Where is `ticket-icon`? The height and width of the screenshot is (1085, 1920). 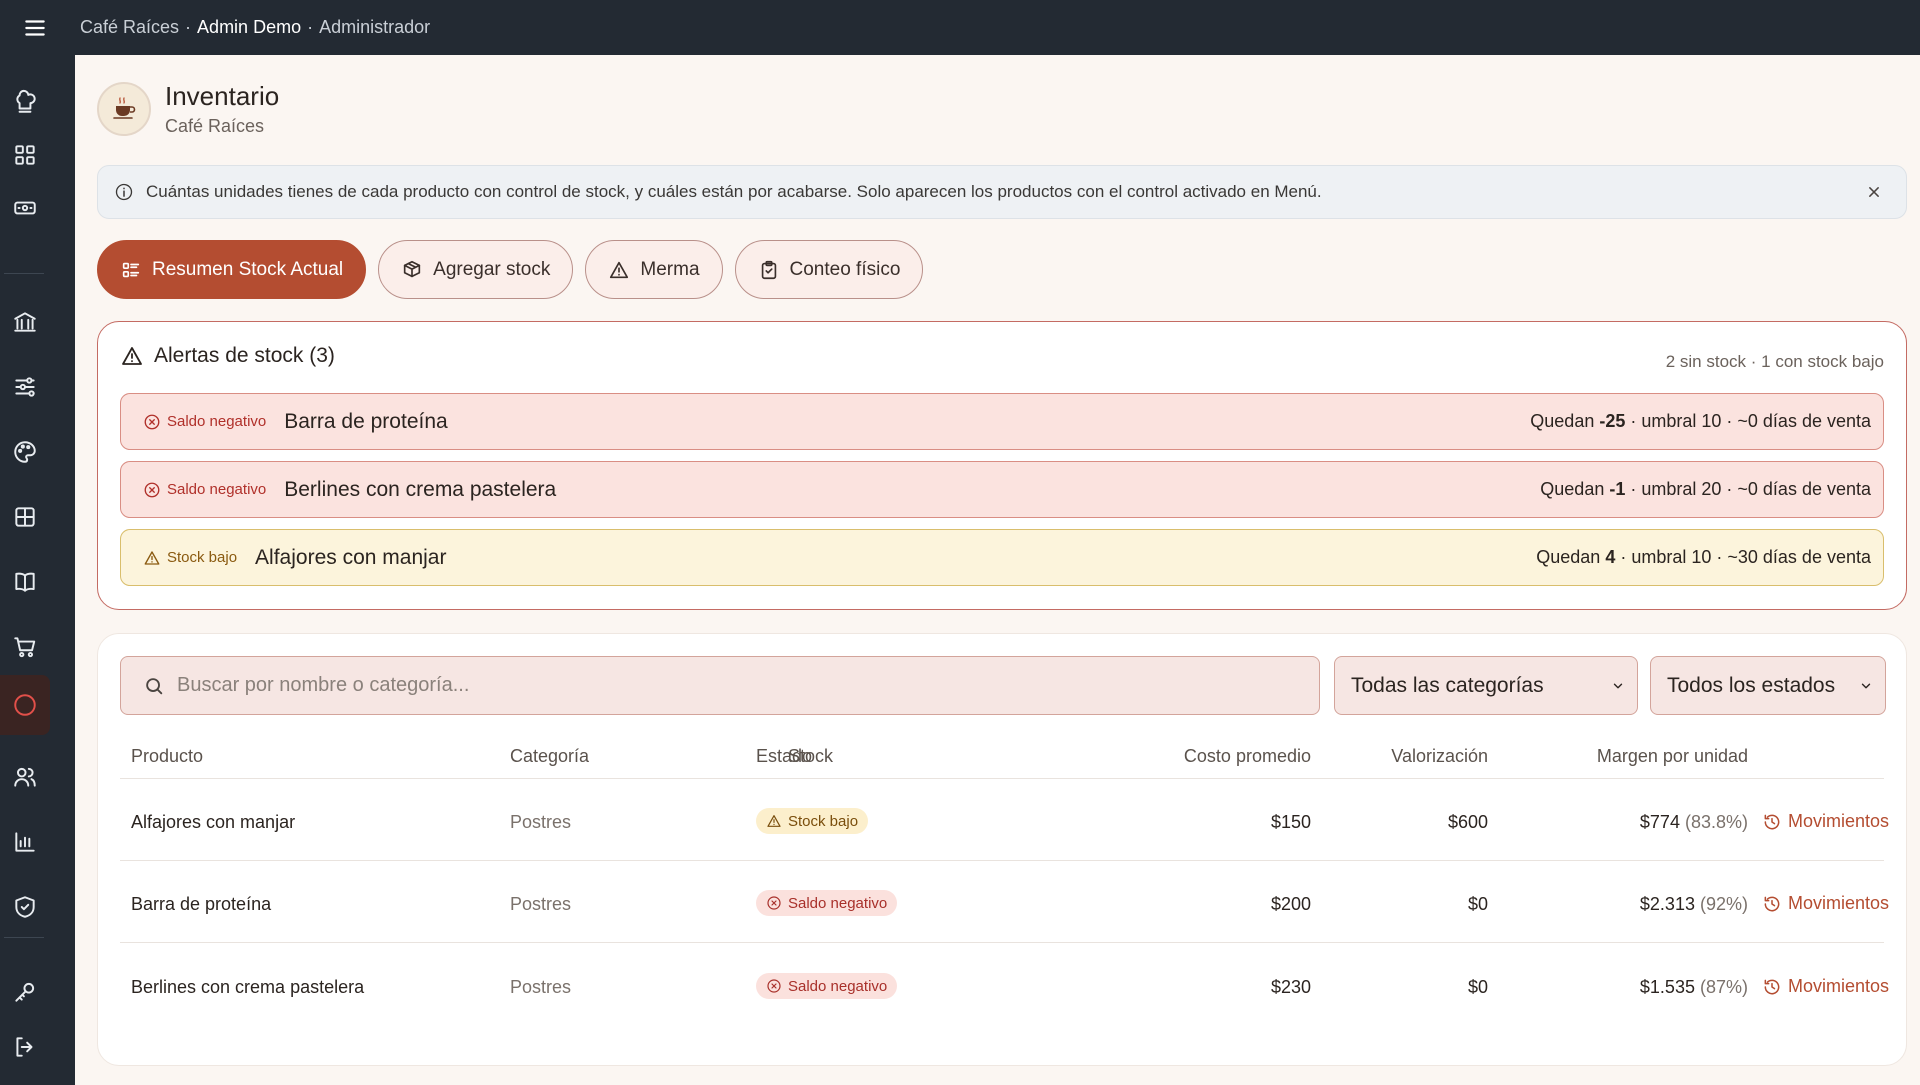 ticket-icon is located at coordinates (25, 208).